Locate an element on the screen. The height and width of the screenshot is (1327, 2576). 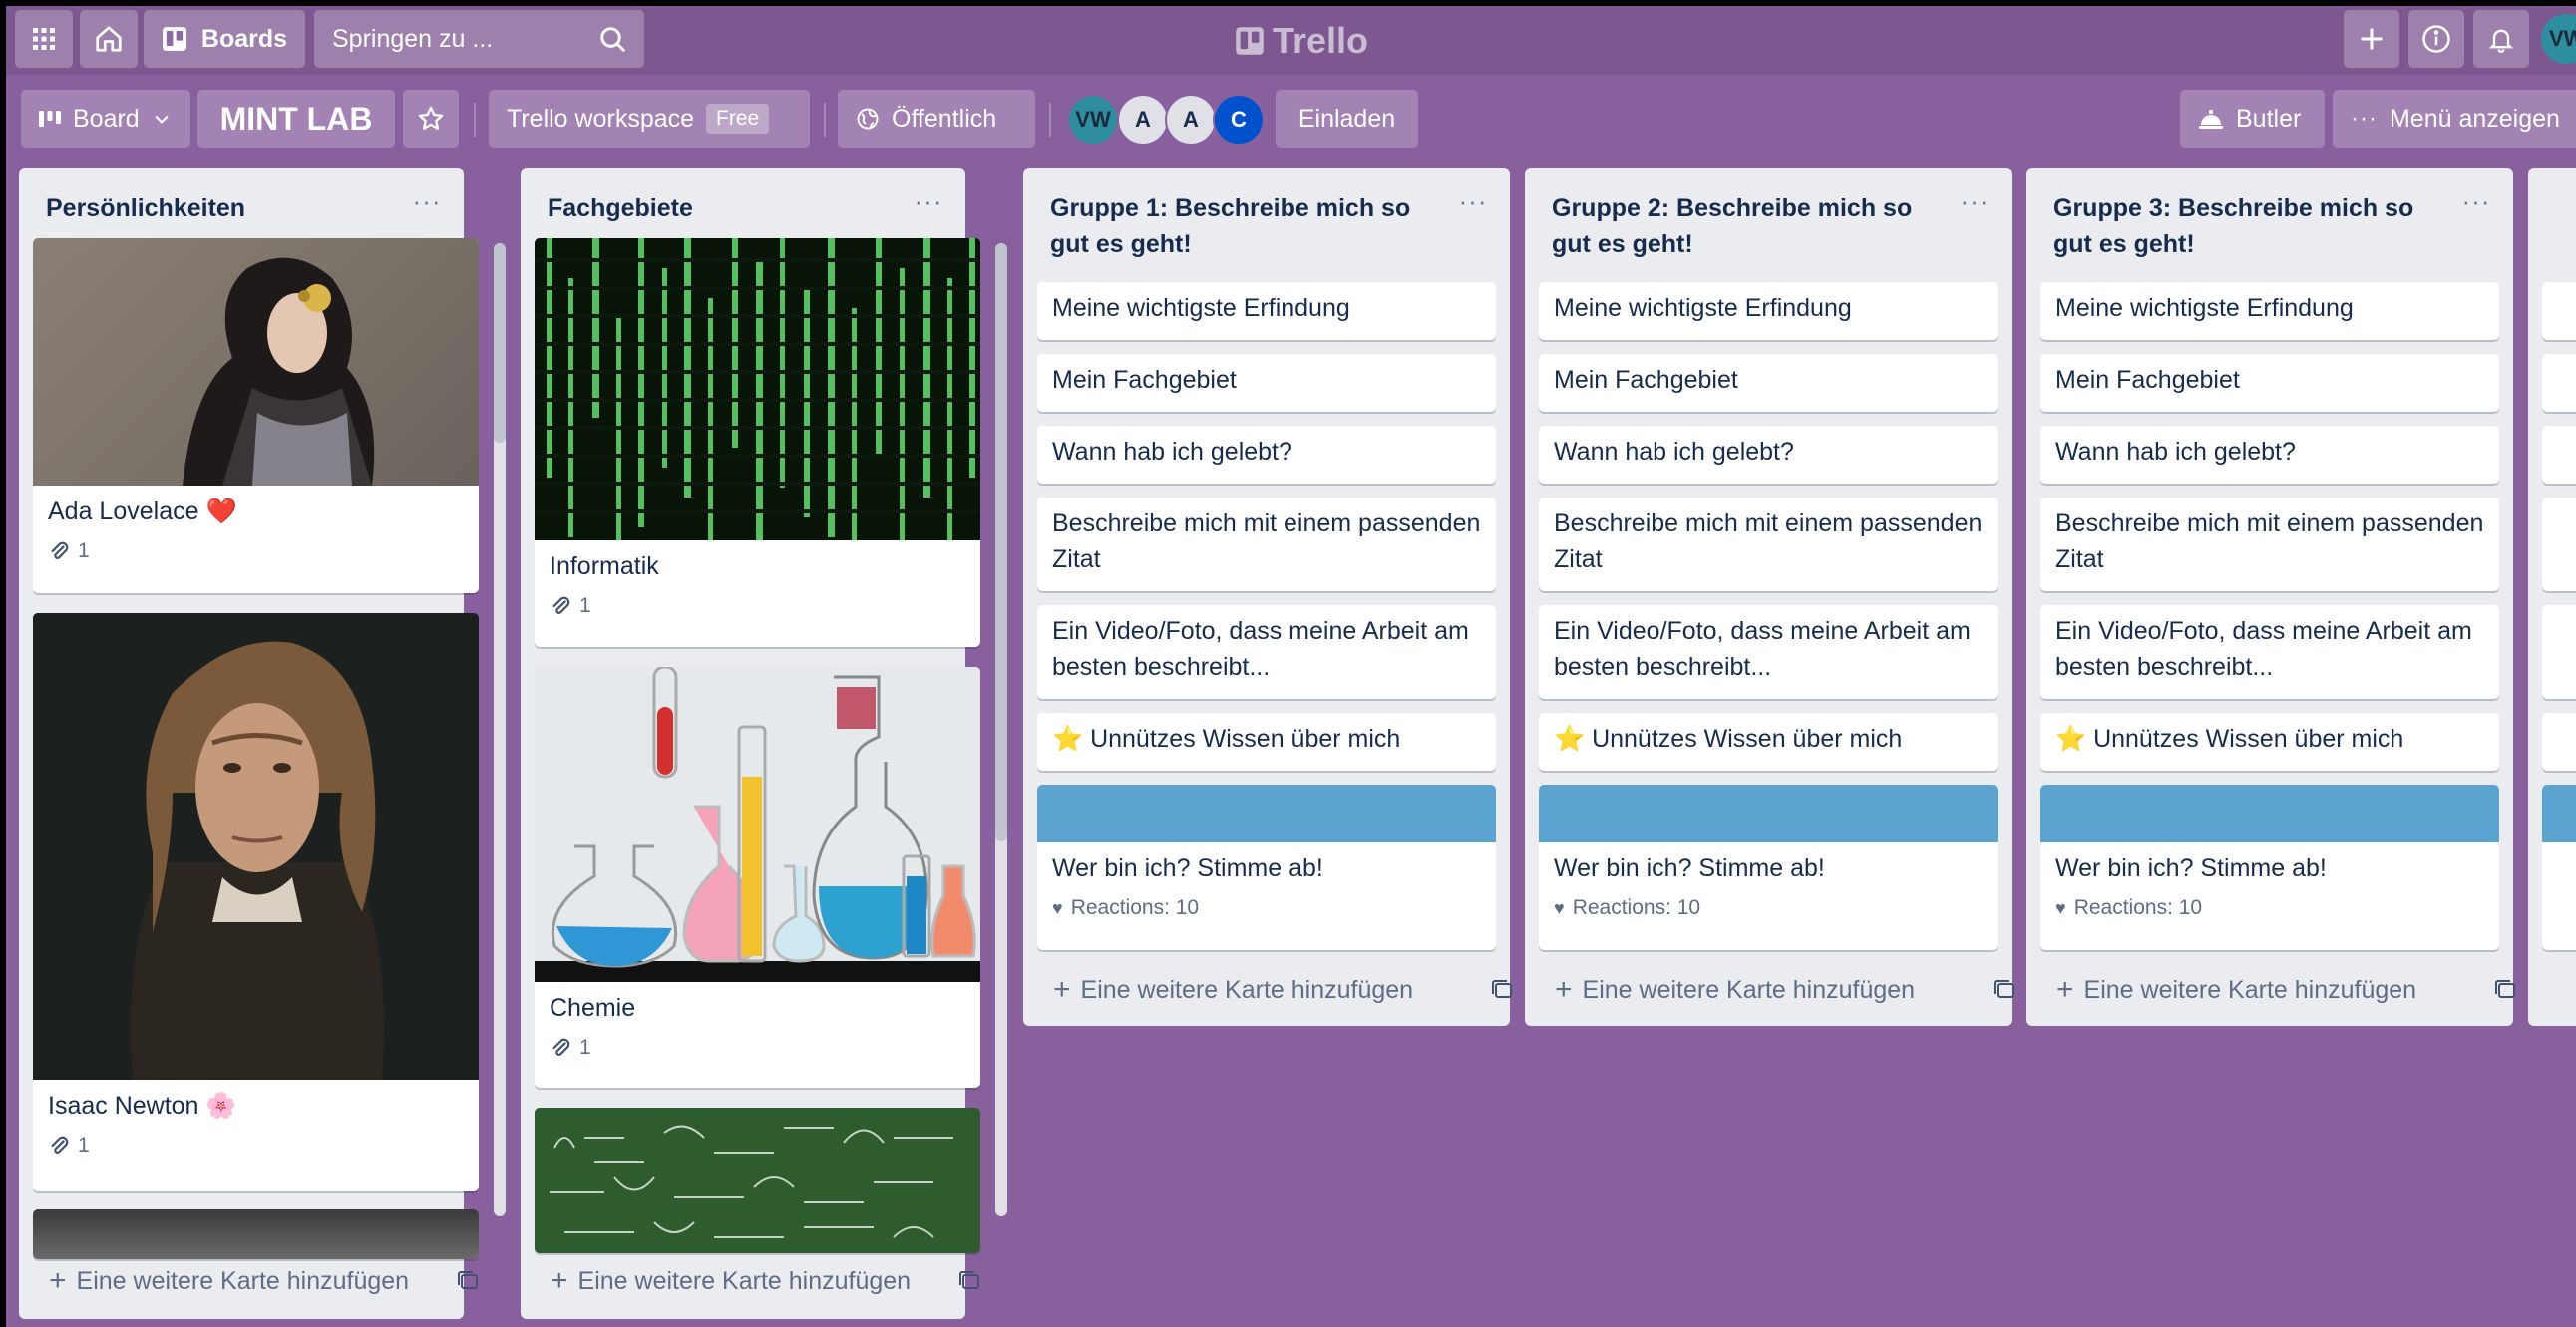
trello-logo: Trello is located at coordinates (1301, 41).